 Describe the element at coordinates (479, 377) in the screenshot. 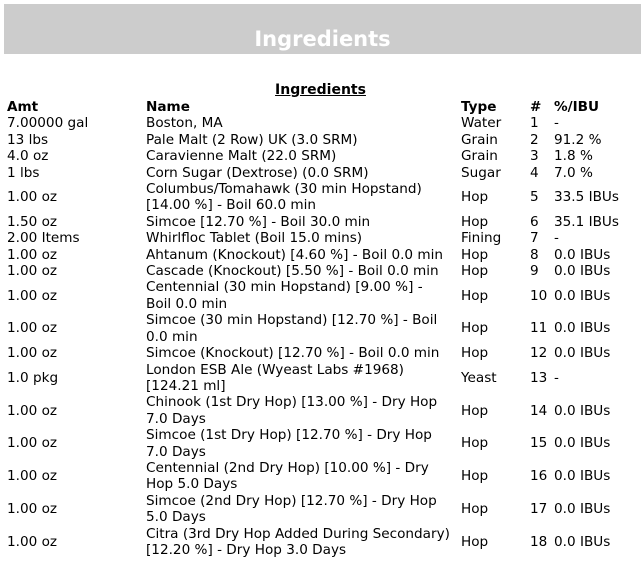

I see `cell-type: Yeast` at that location.